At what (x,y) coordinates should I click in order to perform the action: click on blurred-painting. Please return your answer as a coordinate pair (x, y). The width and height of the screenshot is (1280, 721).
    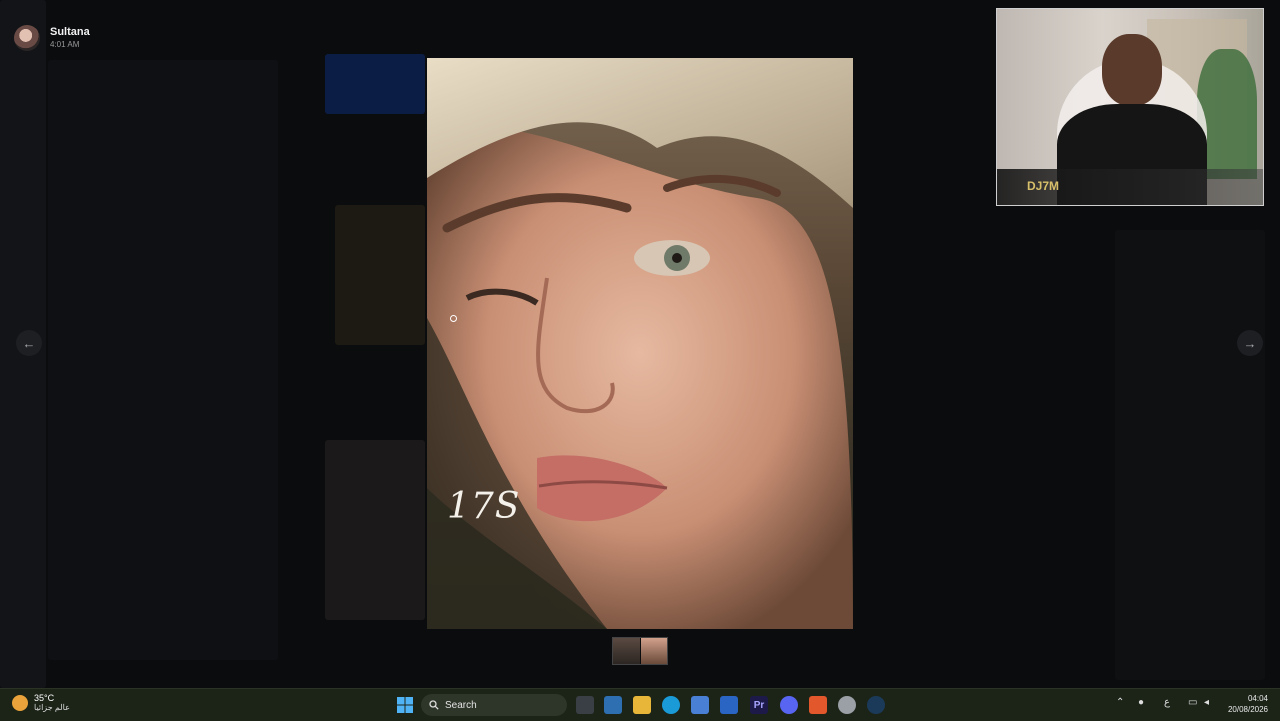
    Looking at the image, I should click on (380, 275).